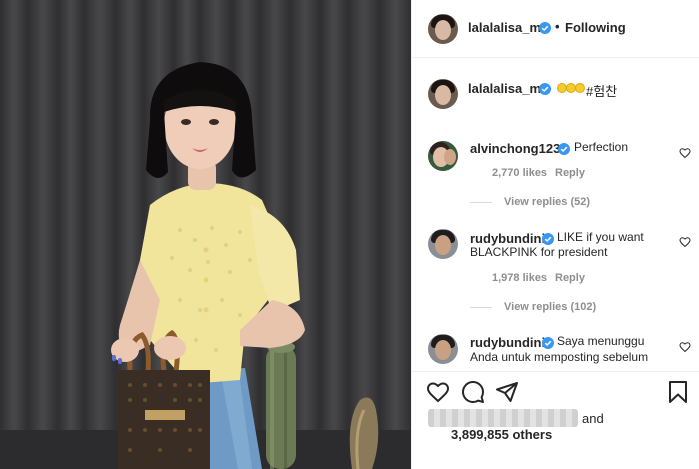  What do you see at coordinates (501, 434) in the screenshot?
I see `likes-count: 3,899,855 others` at bounding box center [501, 434].